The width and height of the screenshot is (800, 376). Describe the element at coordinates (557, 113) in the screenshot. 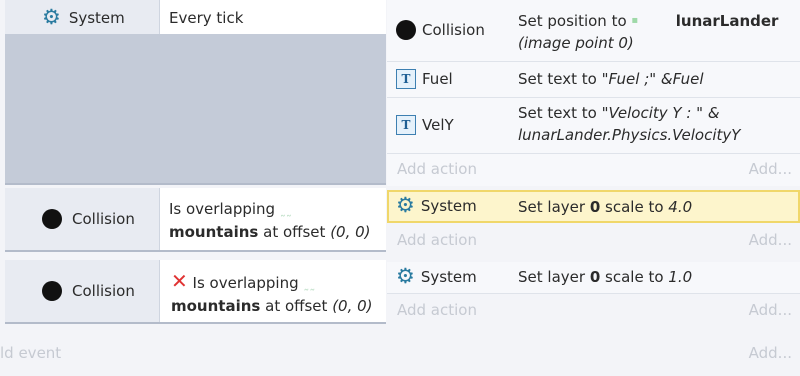

I see `event1-action3-prefix: Set text to` at that location.